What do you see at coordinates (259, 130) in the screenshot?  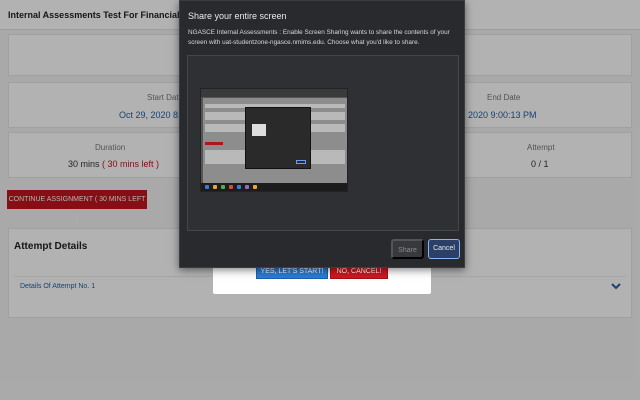 I see `thumbnail-dialog-preview` at bounding box center [259, 130].